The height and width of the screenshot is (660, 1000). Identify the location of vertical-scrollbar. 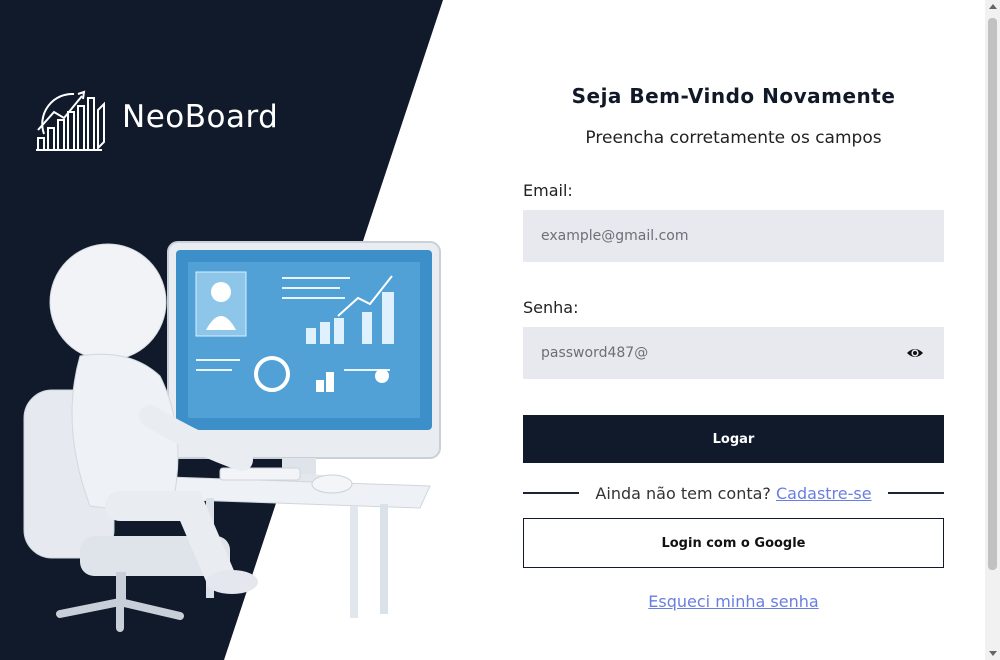
(992, 330).